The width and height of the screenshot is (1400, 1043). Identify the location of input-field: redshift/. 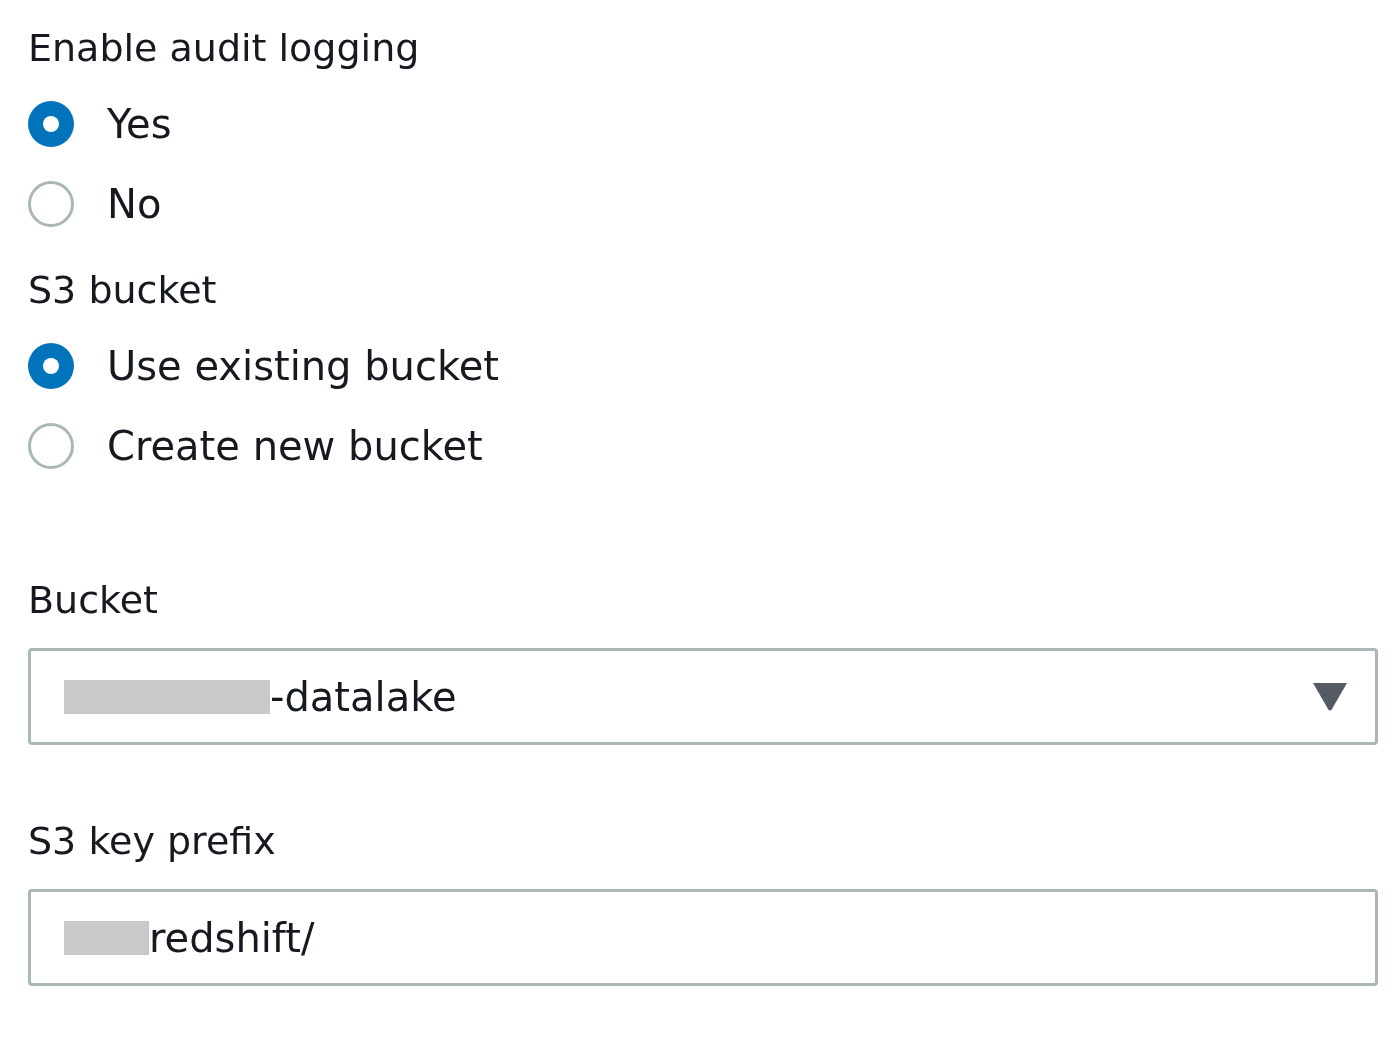
(703, 937).